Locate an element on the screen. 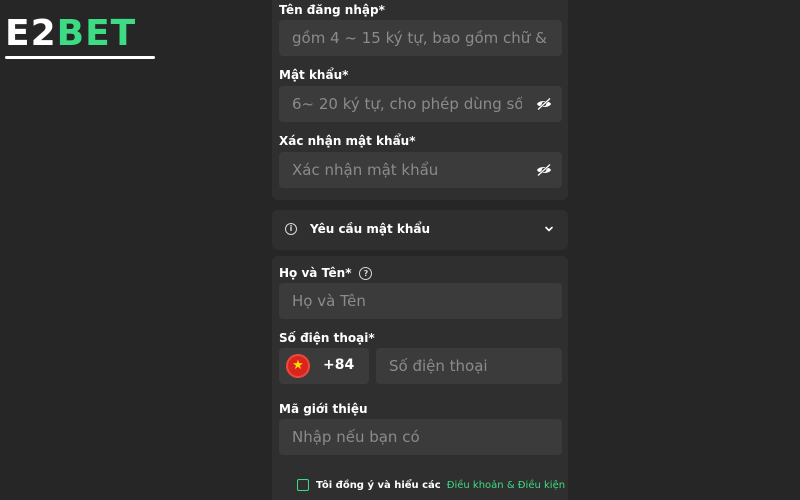 The image size is (800, 500). referral-input: Nhập nếu bạn có is located at coordinates (420, 437).